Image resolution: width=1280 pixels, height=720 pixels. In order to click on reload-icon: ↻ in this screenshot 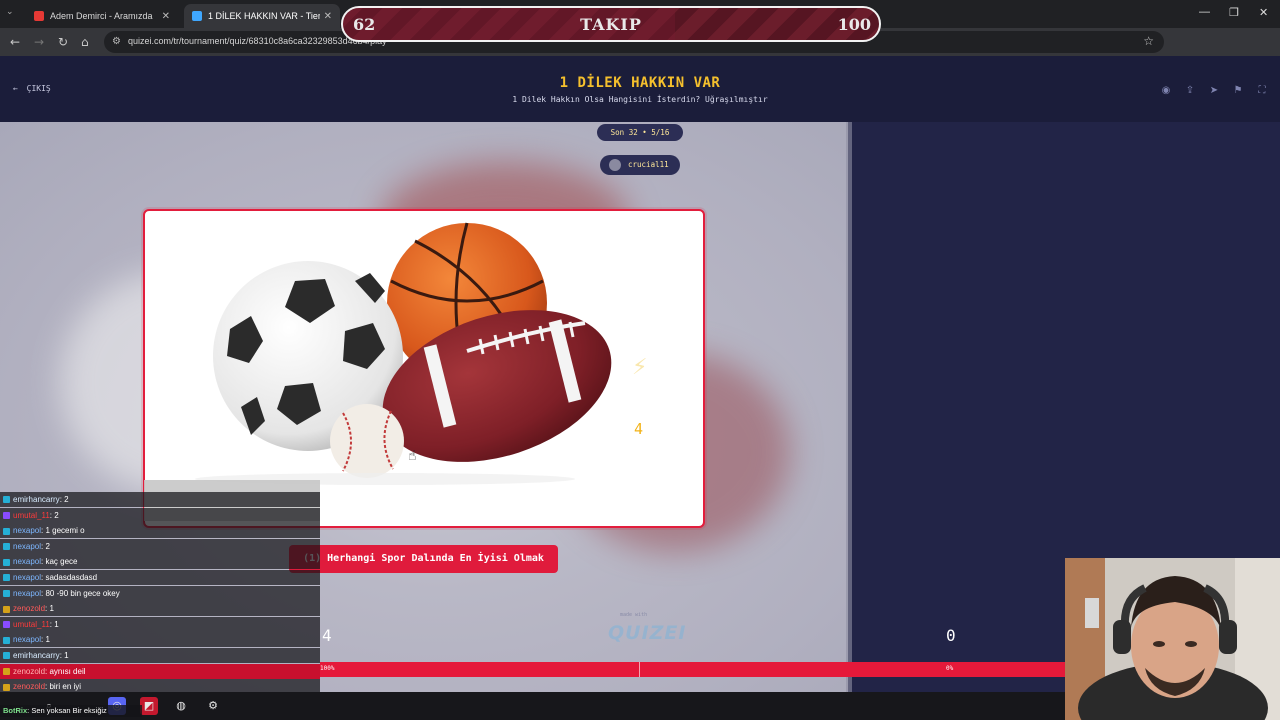, I will do `click(63, 42)`.